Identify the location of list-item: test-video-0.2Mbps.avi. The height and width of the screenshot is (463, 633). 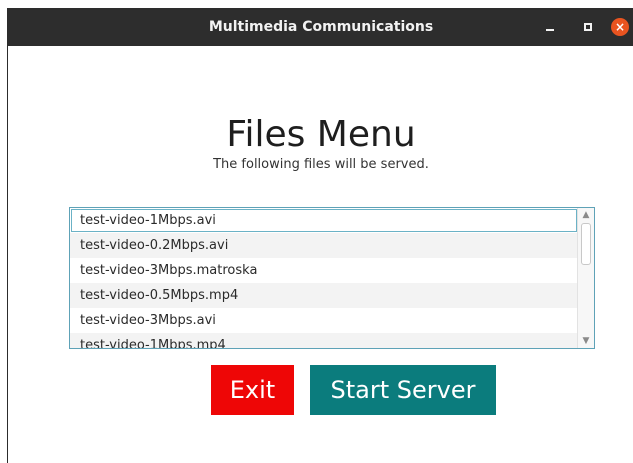
(324, 245).